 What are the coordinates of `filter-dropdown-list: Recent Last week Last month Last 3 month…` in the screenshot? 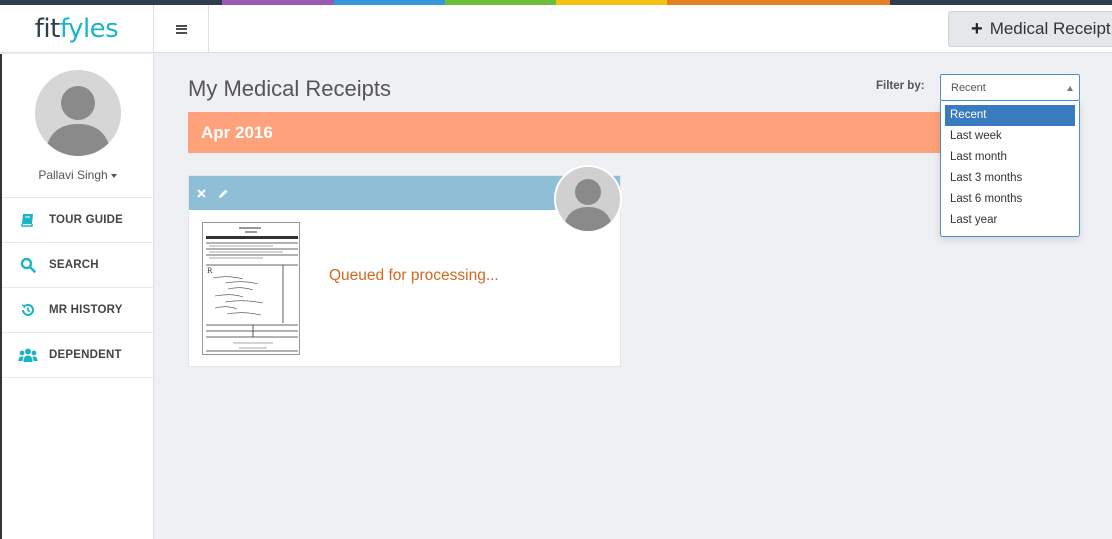 It's located at (1010, 169).